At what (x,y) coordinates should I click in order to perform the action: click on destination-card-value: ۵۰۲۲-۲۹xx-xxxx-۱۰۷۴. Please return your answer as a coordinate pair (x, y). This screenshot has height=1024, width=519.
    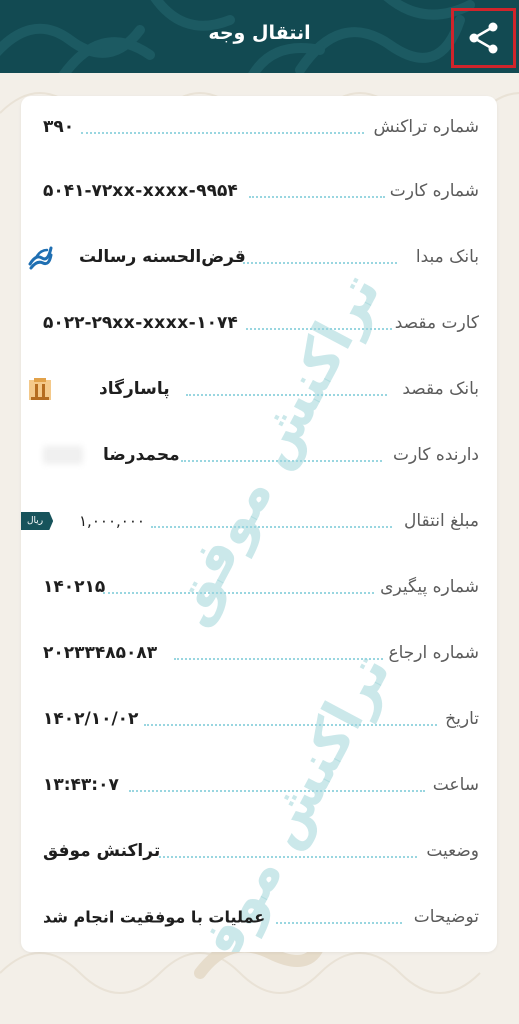
    Looking at the image, I should click on (140, 323).